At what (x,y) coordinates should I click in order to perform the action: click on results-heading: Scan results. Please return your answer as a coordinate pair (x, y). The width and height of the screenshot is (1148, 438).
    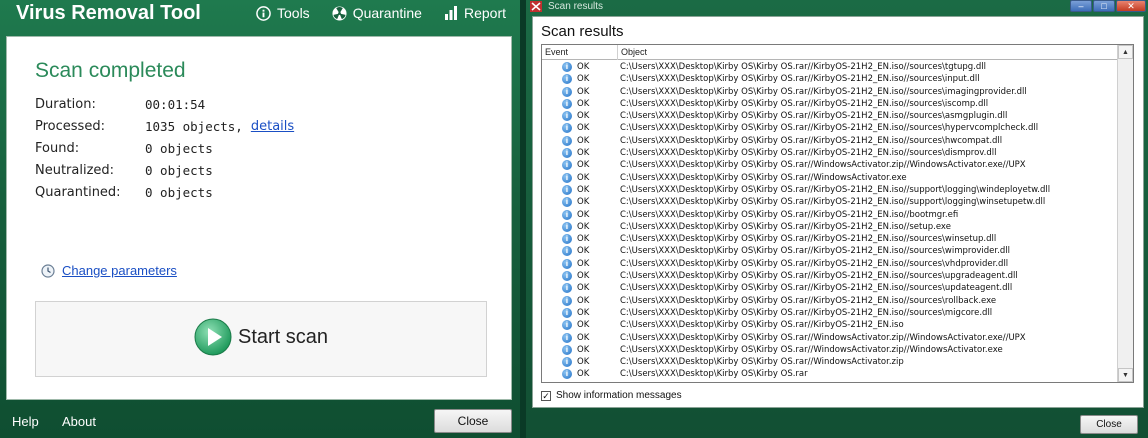
    Looking at the image, I should click on (582, 31).